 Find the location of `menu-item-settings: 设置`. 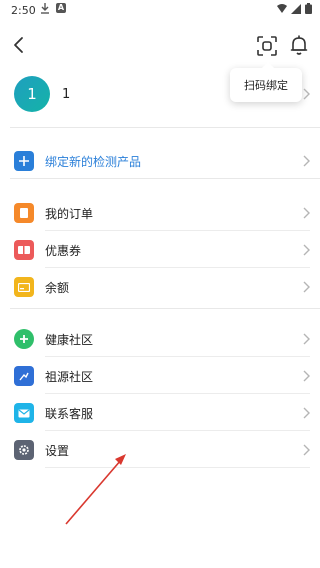

menu-item-settings: 设置 is located at coordinates (160, 450).